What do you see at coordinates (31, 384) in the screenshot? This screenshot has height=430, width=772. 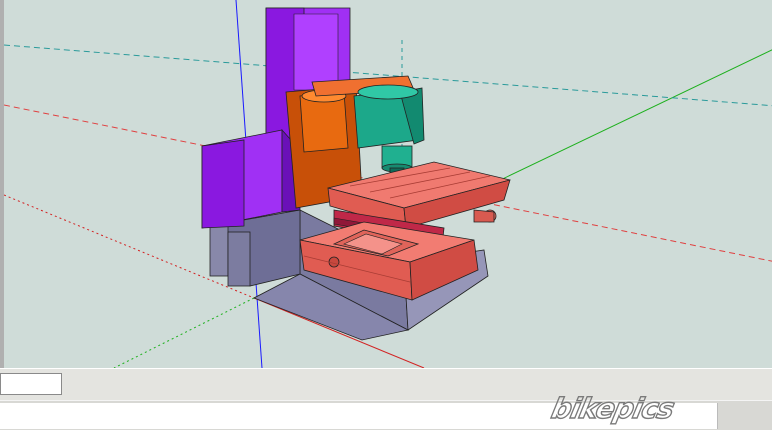 I see `measurement-field` at bounding box center [31, 384].